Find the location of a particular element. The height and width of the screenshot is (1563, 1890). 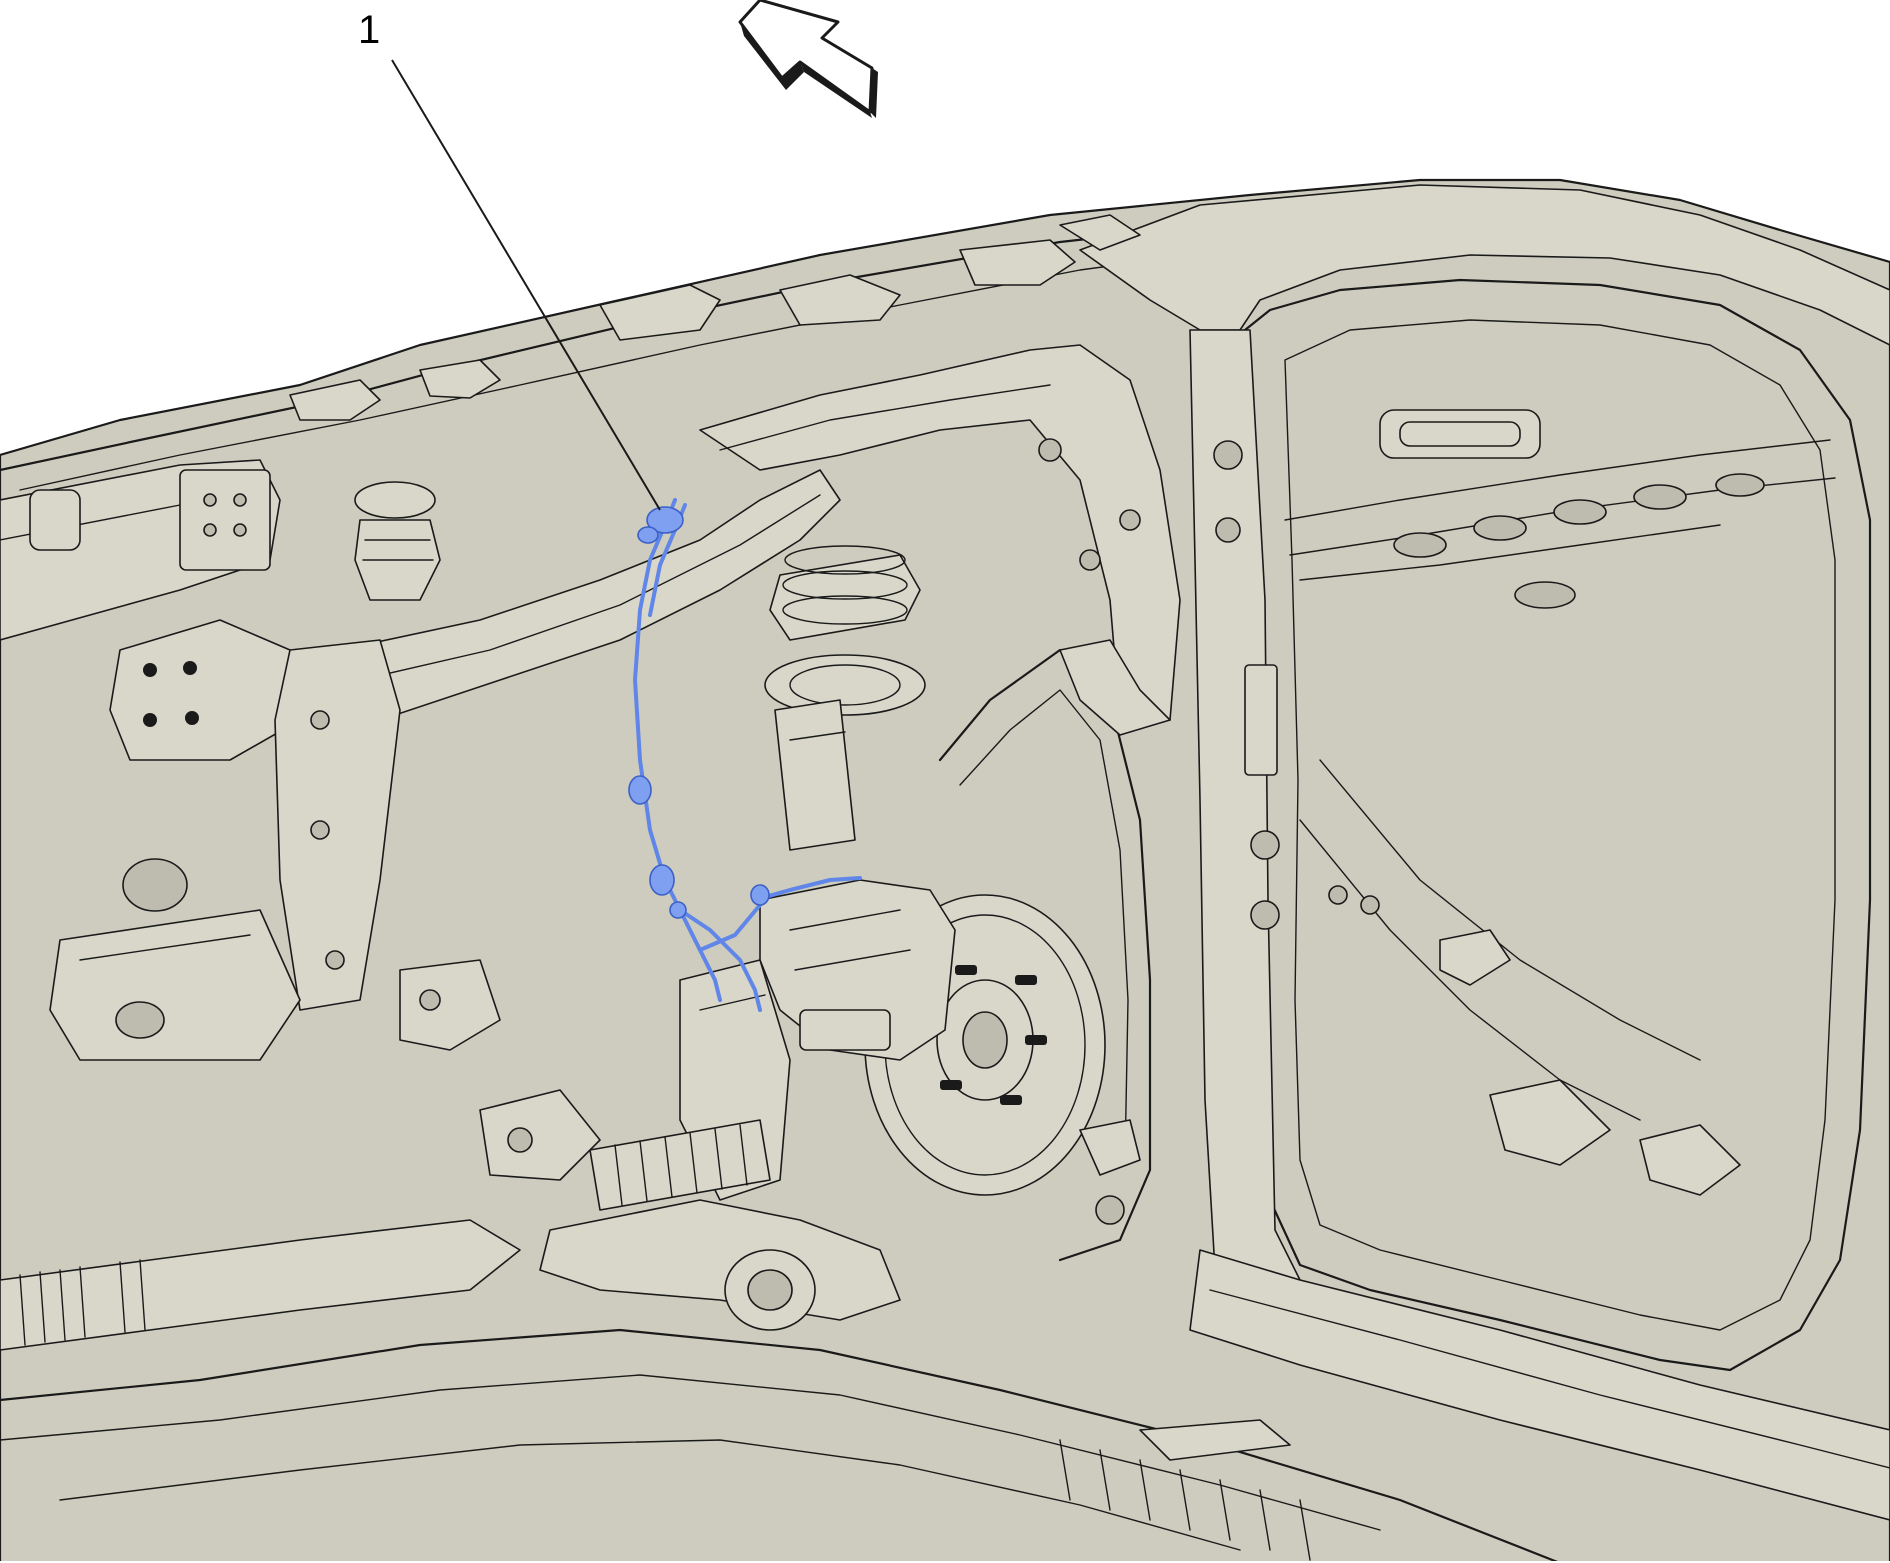

strut-mount is located at coordinates (845, 685).